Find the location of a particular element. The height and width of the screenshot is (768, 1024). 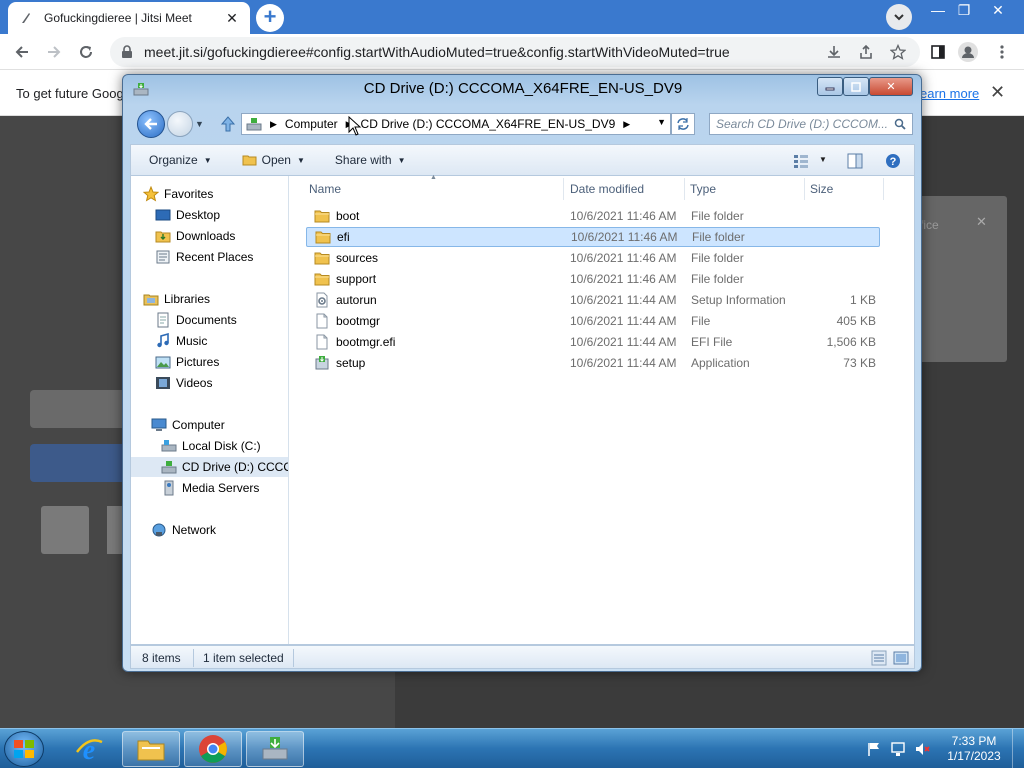

view-options-dropdown-icon: ▼ is located at coordinates (823, 159).